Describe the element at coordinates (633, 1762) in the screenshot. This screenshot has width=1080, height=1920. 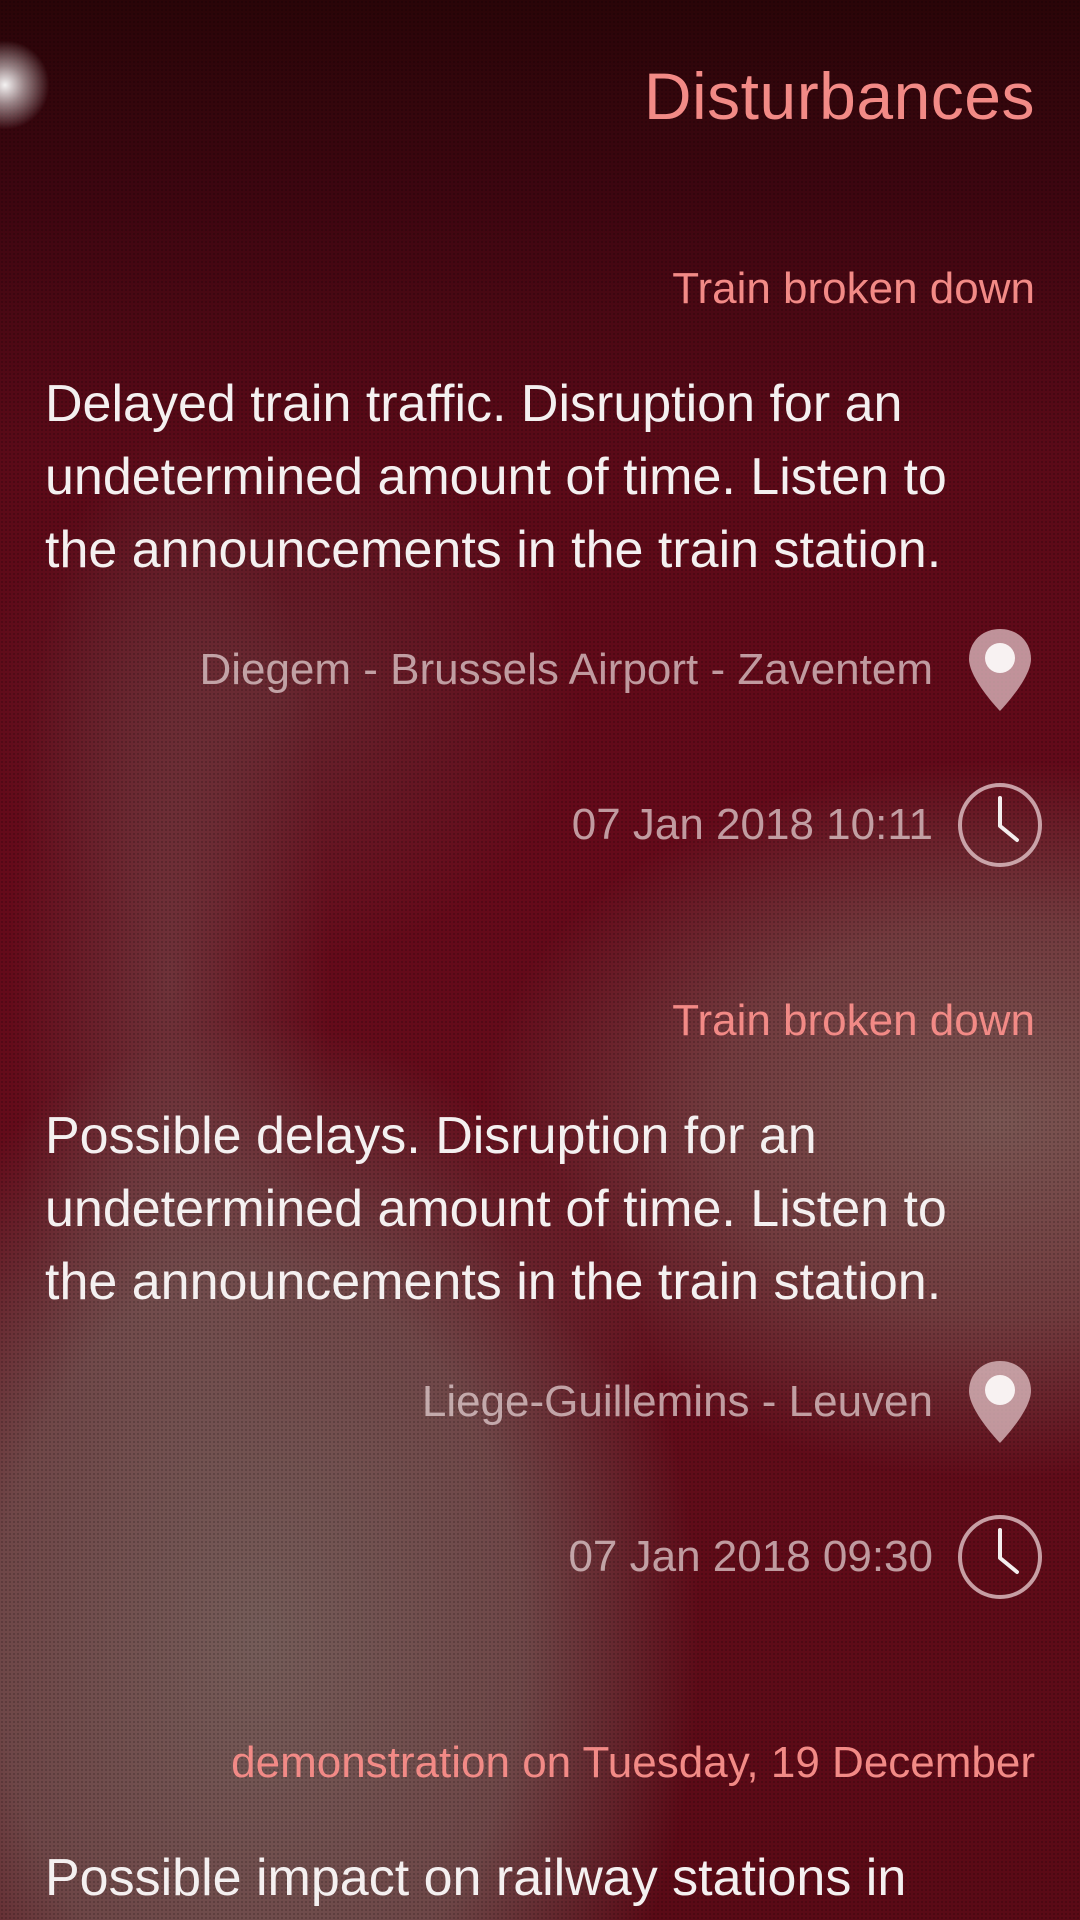
I see `disturbance-title: demonstration on Tuesday, 19 December` at that location.